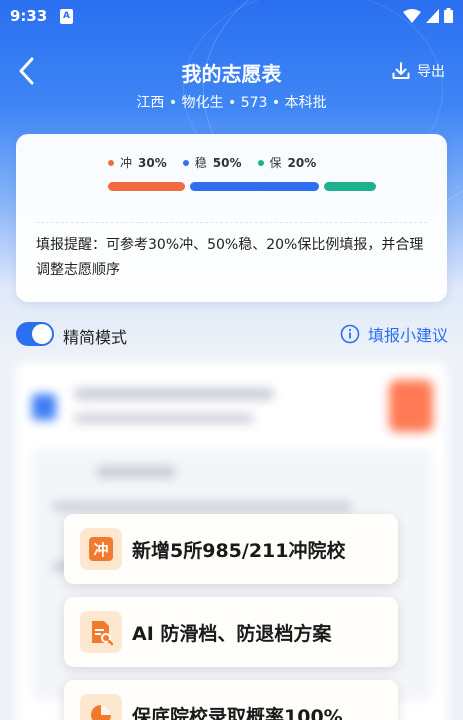 This screenshot has width=463, height=720. I want to click on chong-badge-icon: 冲, so click(101, 549).